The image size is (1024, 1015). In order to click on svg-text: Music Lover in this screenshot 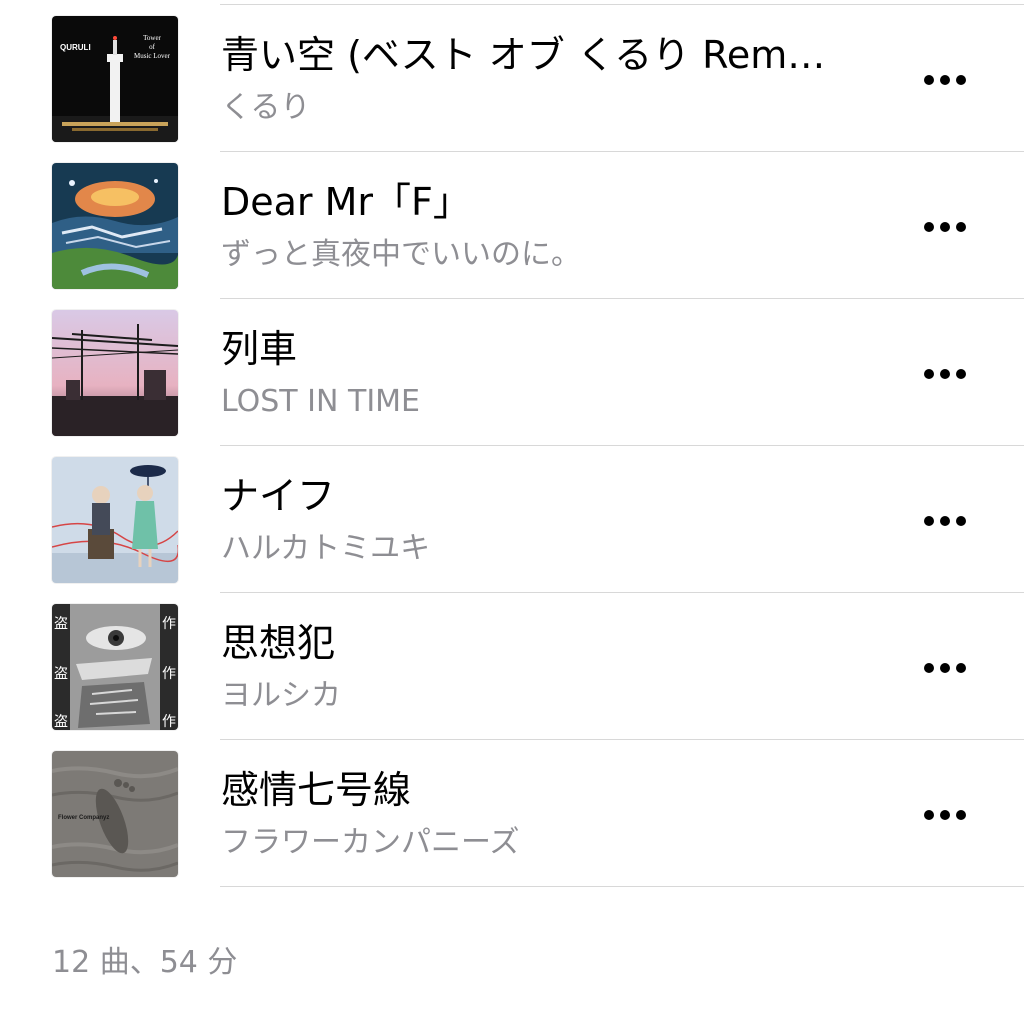, I will do `click(152, 56)`.